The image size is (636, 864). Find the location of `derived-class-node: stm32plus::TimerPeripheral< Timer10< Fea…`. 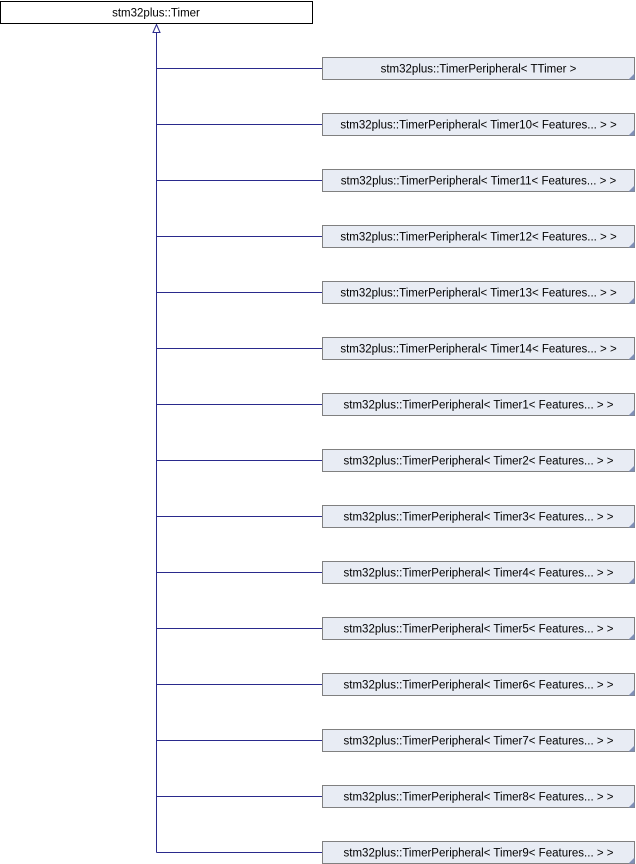

derived-class-node: stm32plus::TimerPeripheral< Timer10< Fea… is located at coordinates (478, 124).